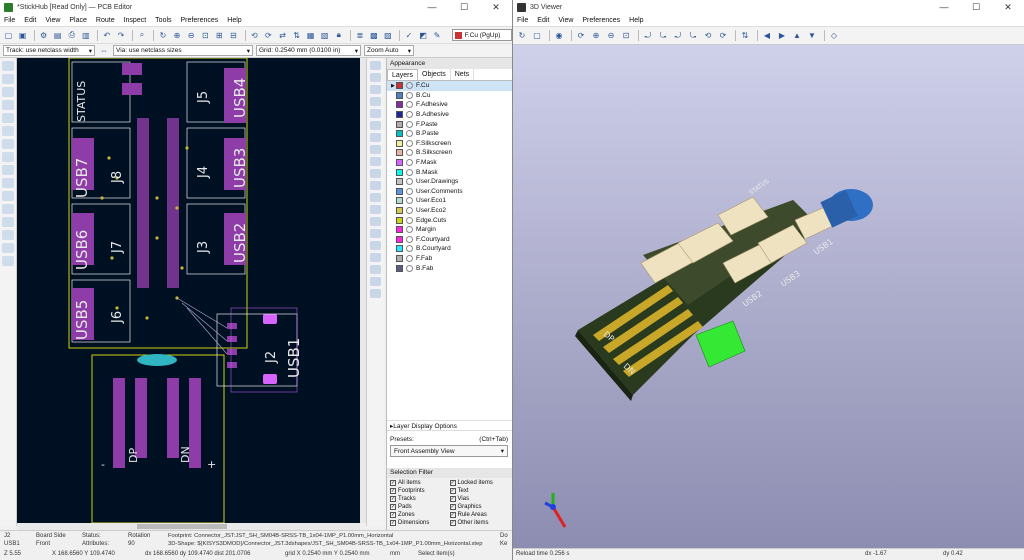 The image size is (1024, 560). What do you see at coordinates (9, 20) in the screenshot?
I see `menu-file: File` at bounding box center [9, 20].